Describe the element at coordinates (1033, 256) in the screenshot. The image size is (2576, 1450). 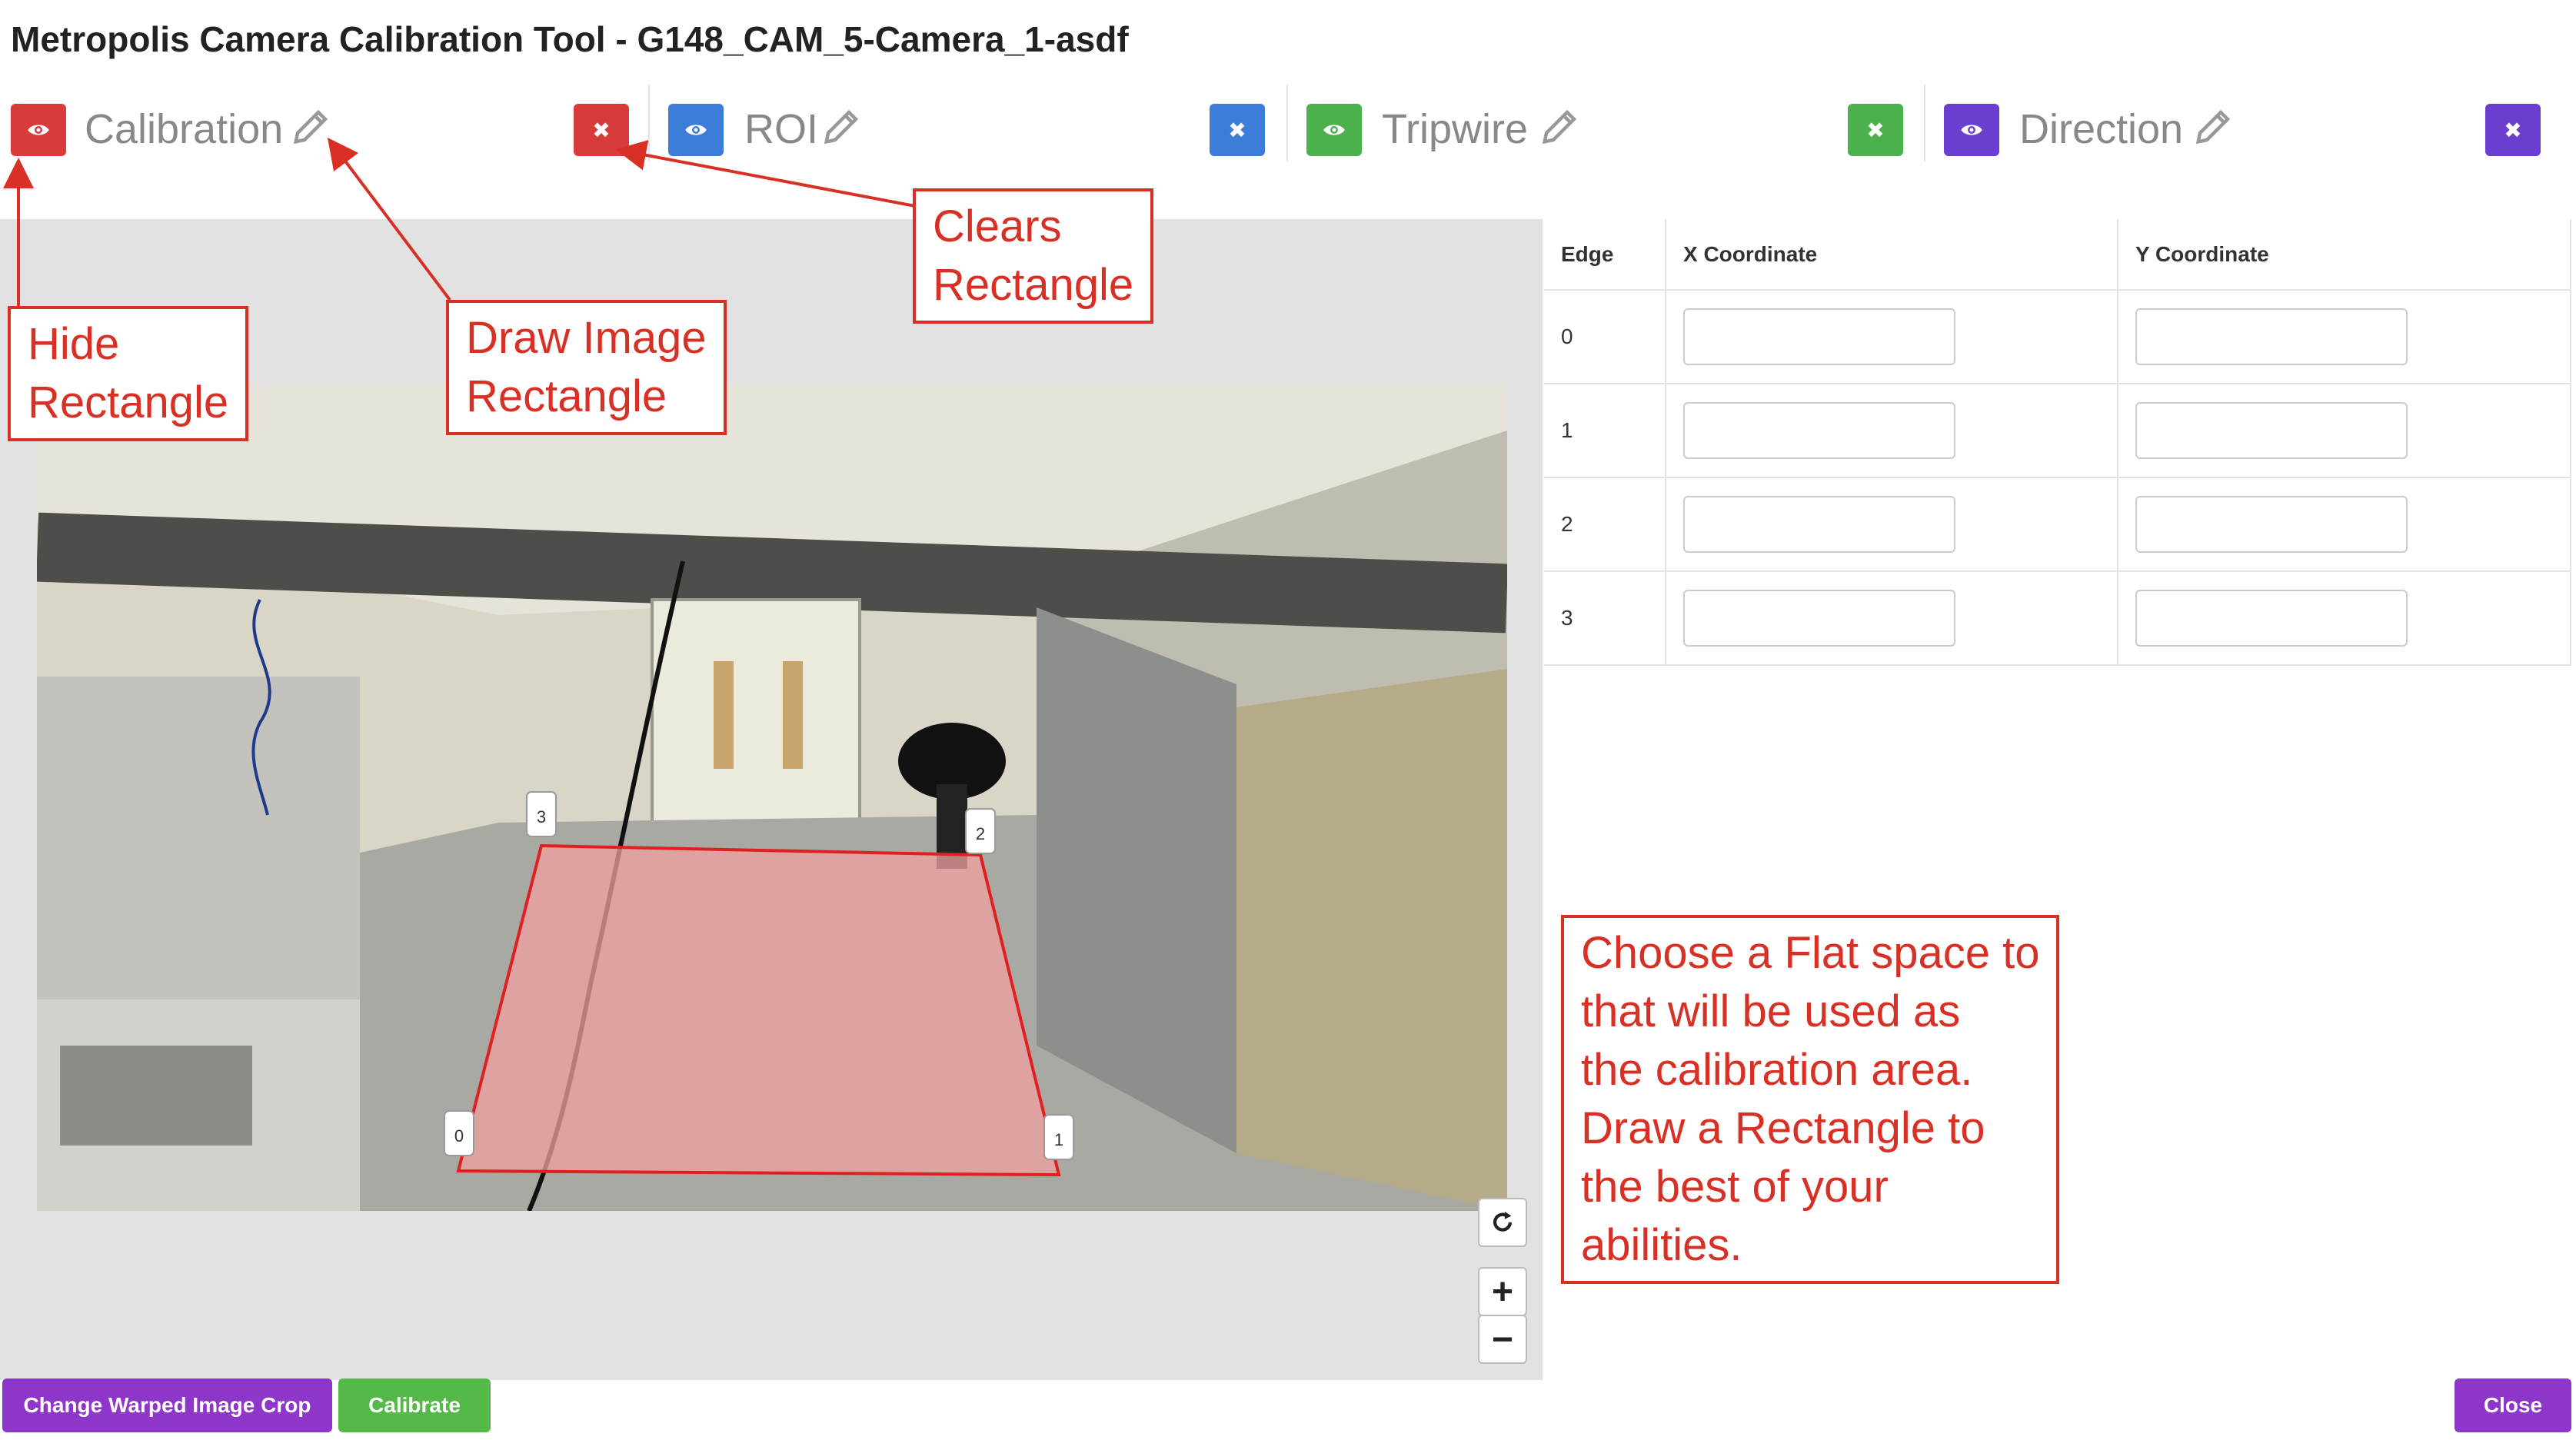
I see `annotation-clears-rectangle: Clears Rectangle` at that location.